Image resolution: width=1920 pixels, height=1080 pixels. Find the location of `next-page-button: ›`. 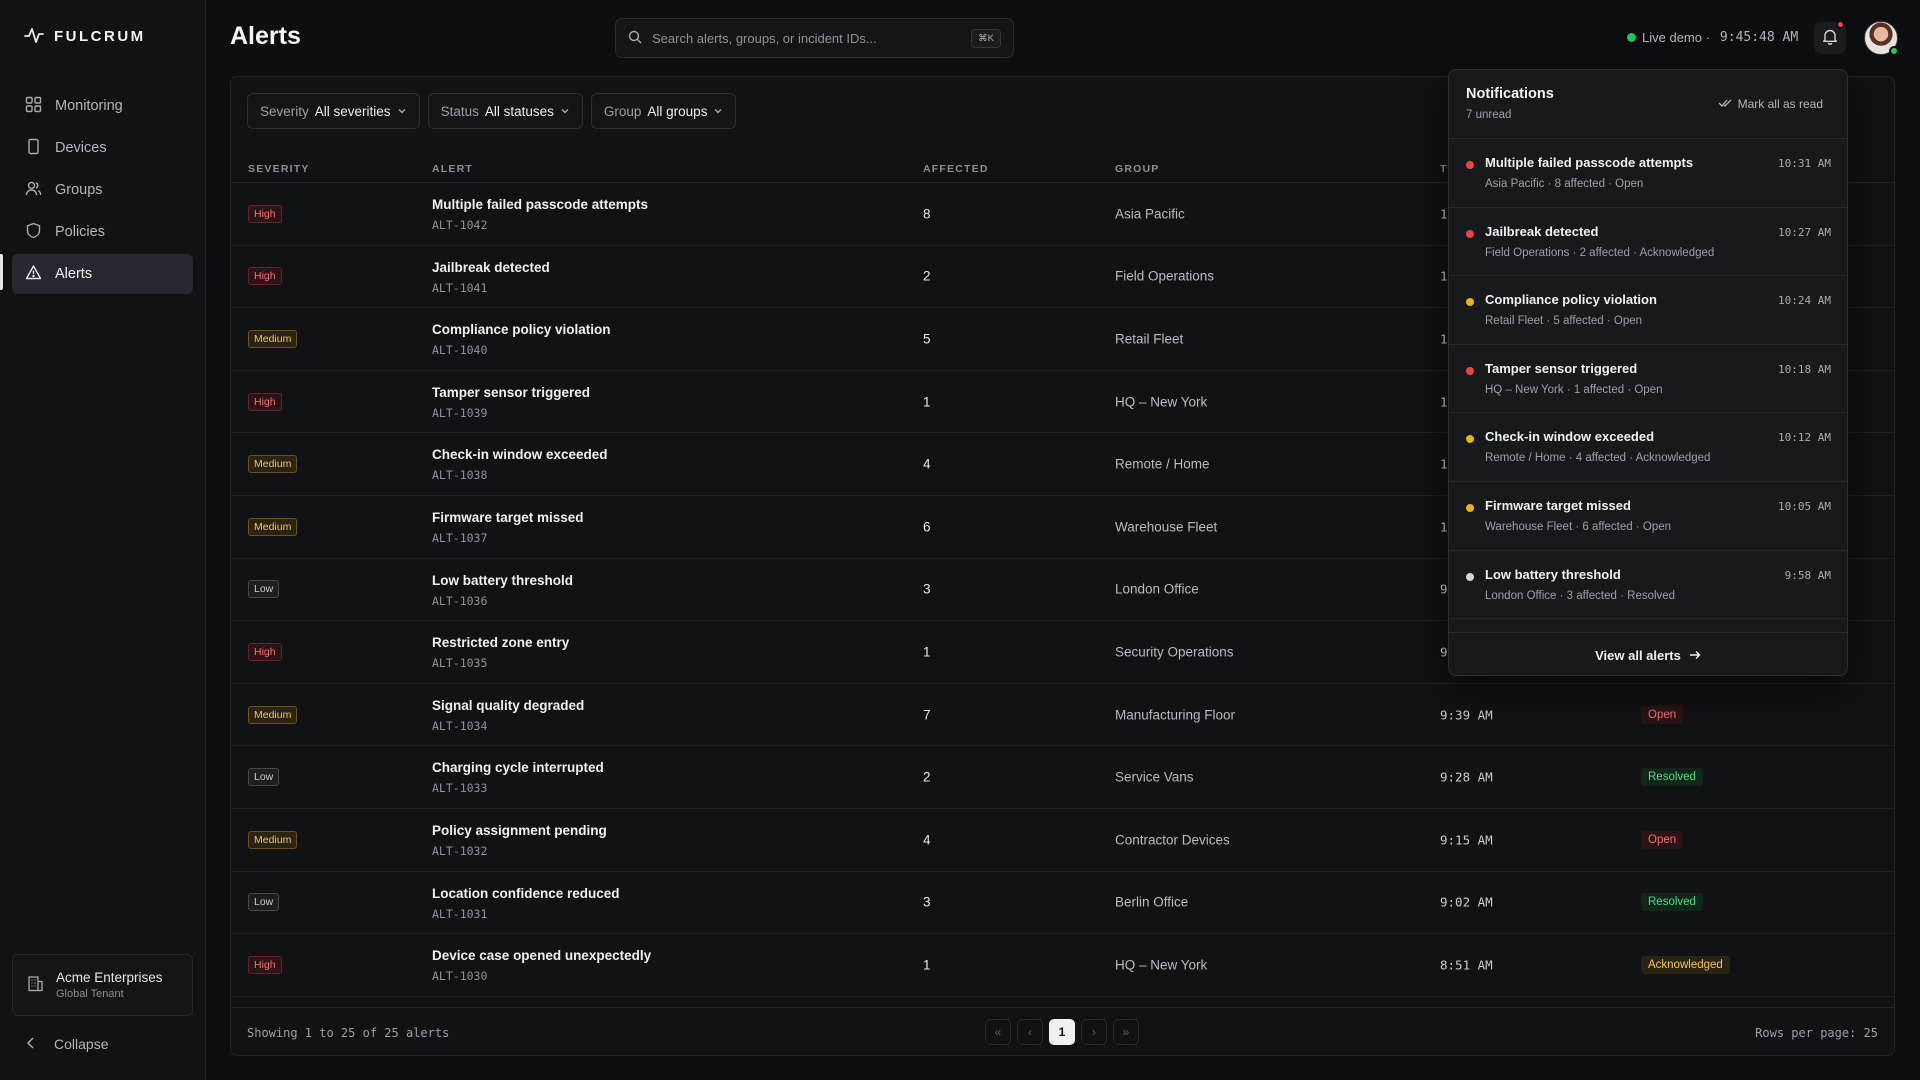

next-page-button: › is located at coordinates (1094, 1032).